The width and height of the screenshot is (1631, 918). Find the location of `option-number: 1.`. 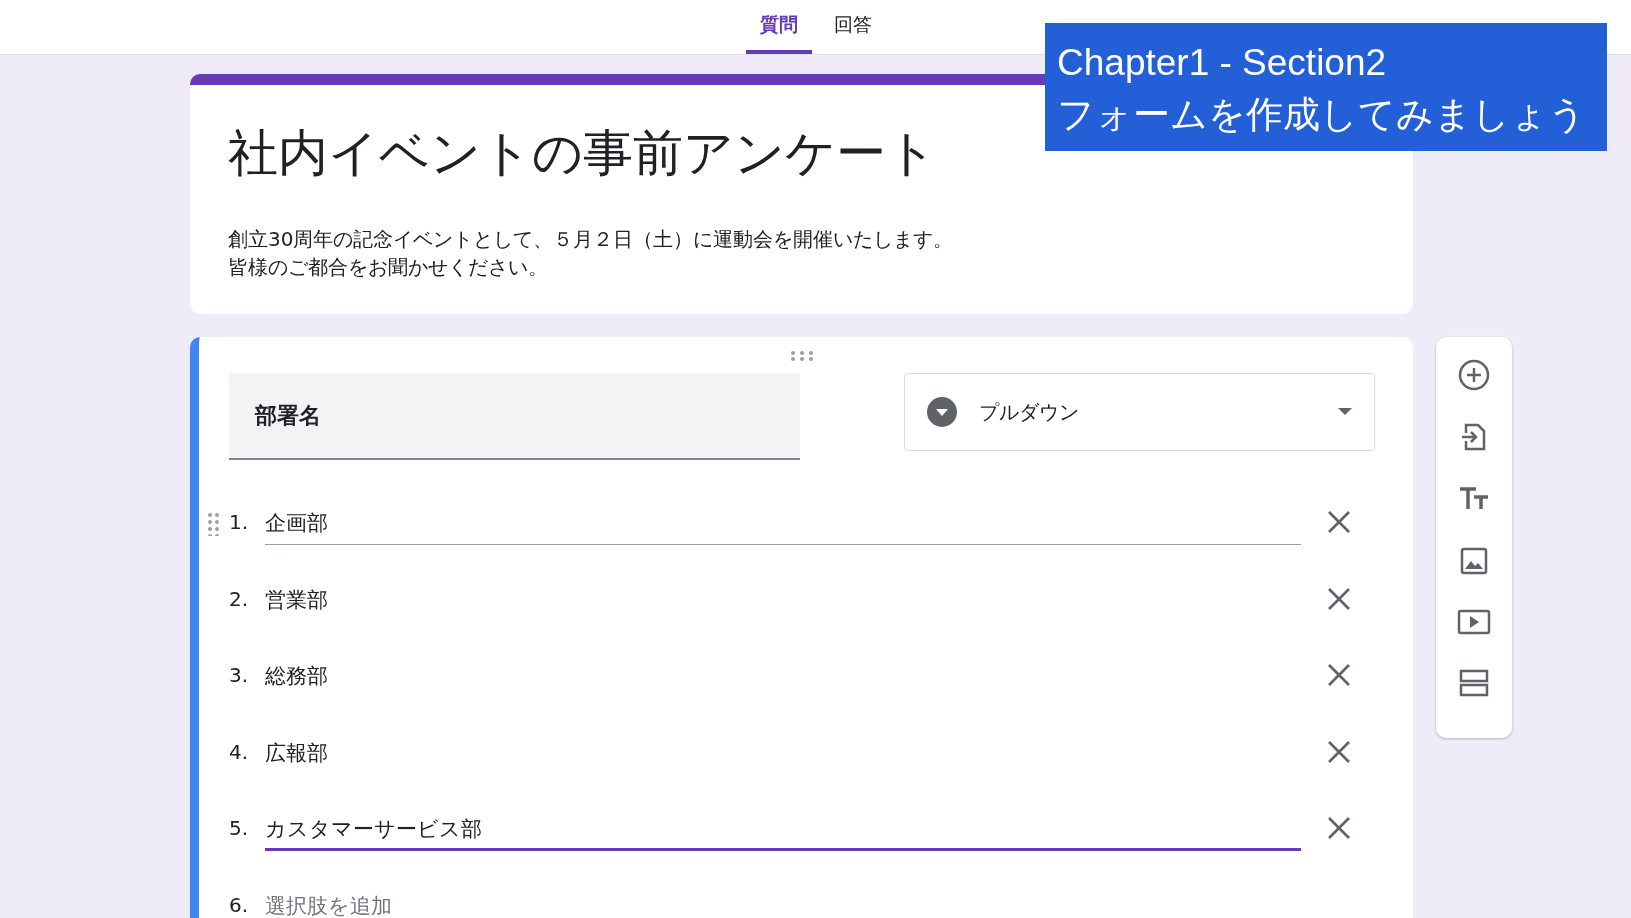

option-number: 1. is located at coordinates (239, 522).